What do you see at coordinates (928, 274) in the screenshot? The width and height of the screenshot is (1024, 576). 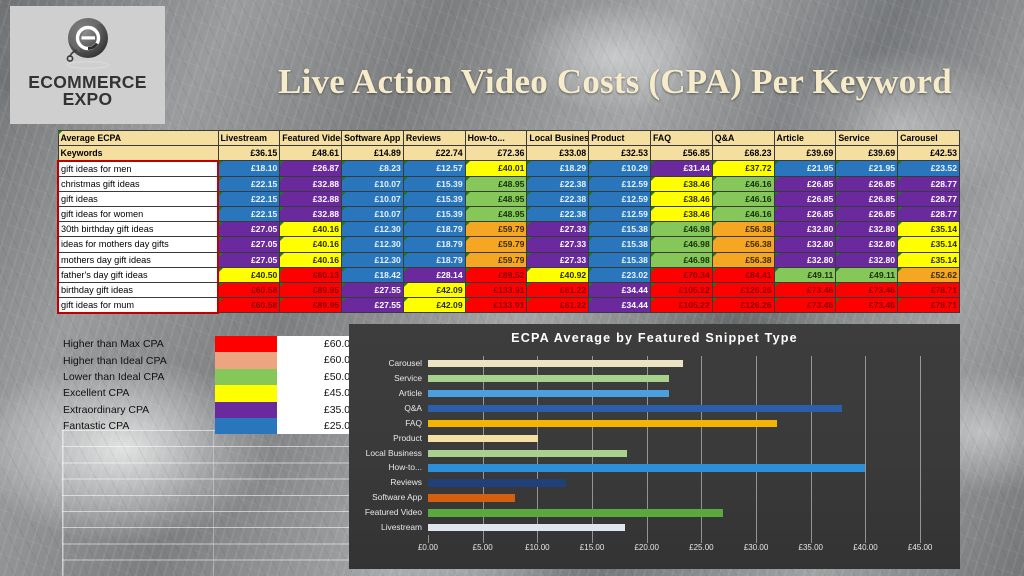 I see `table-value-cell: £52.62` at bounding box center [928, 274].